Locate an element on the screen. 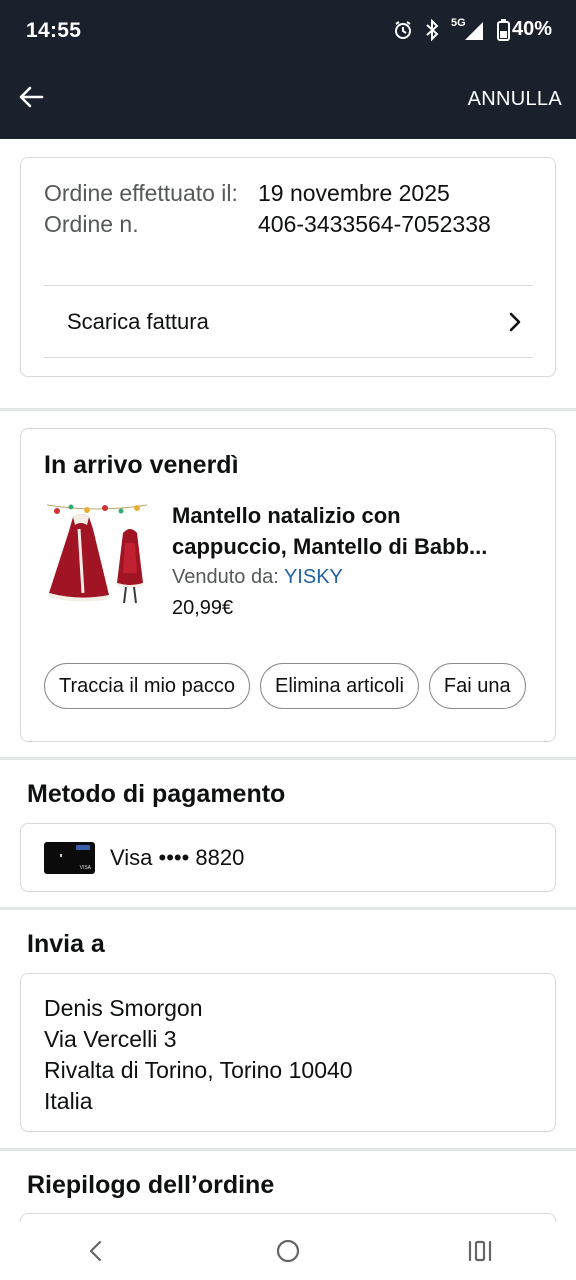 The width and height of the screenshot is (576, 1280). status-icons: 5G 40% is located at coordinates (472, 29).